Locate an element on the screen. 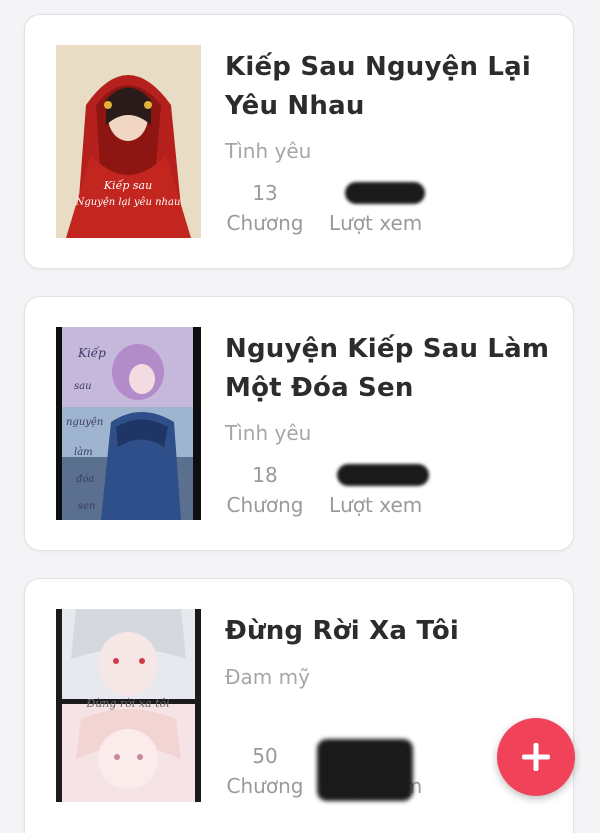 This screenshot has height=833, width=600. add-story-button is located at coordinates (536, 757).